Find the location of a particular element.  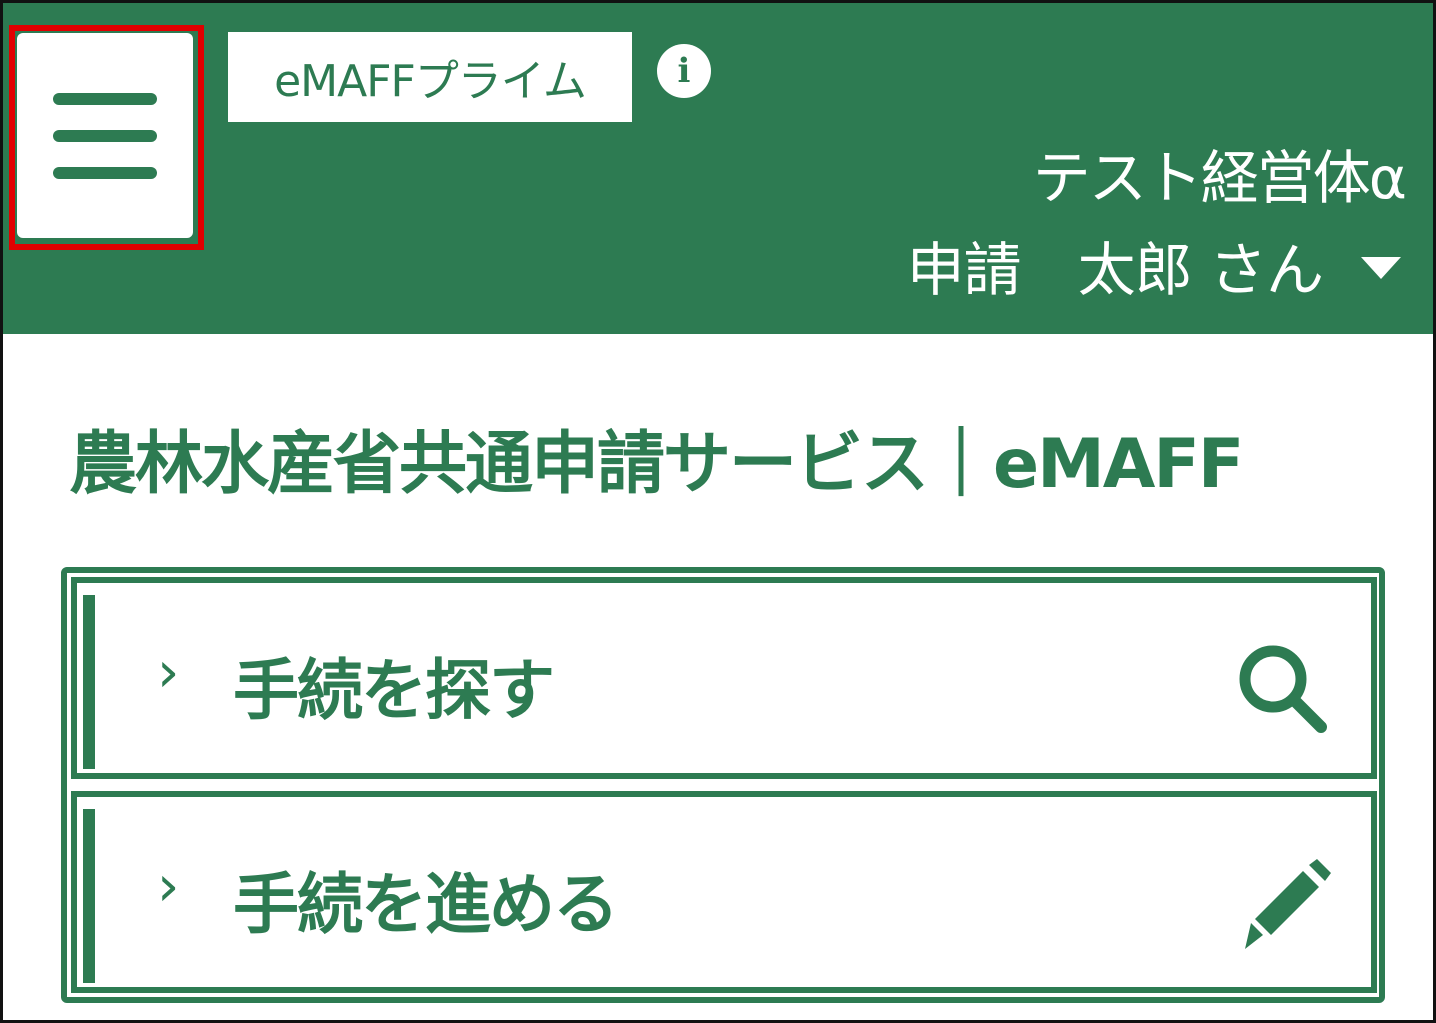

continue-procedure-label: 手続を進める is located at coordinates (426, 904).